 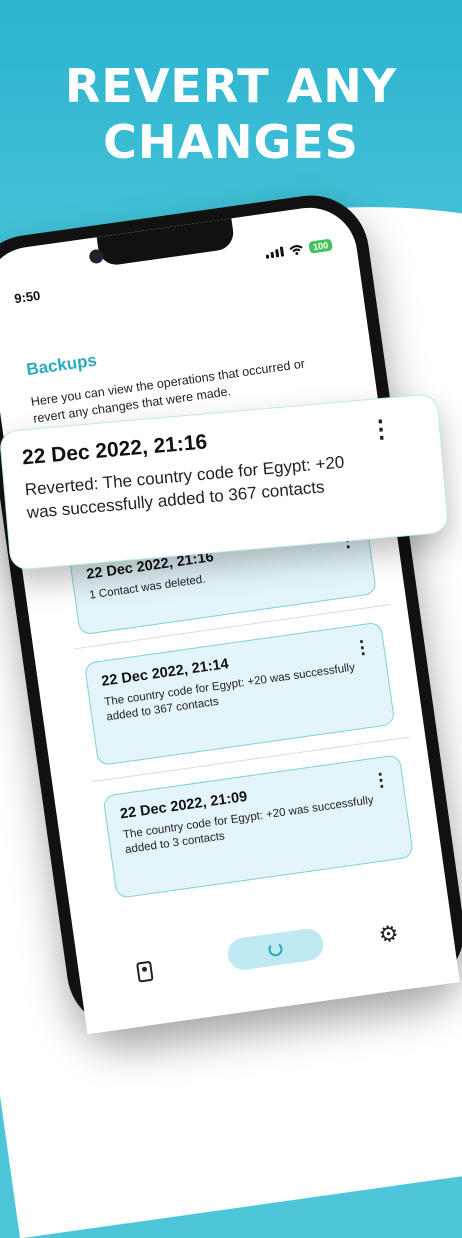 I want to click on headline: REVERT ANY CHANGES, so click(x=231, y=114).